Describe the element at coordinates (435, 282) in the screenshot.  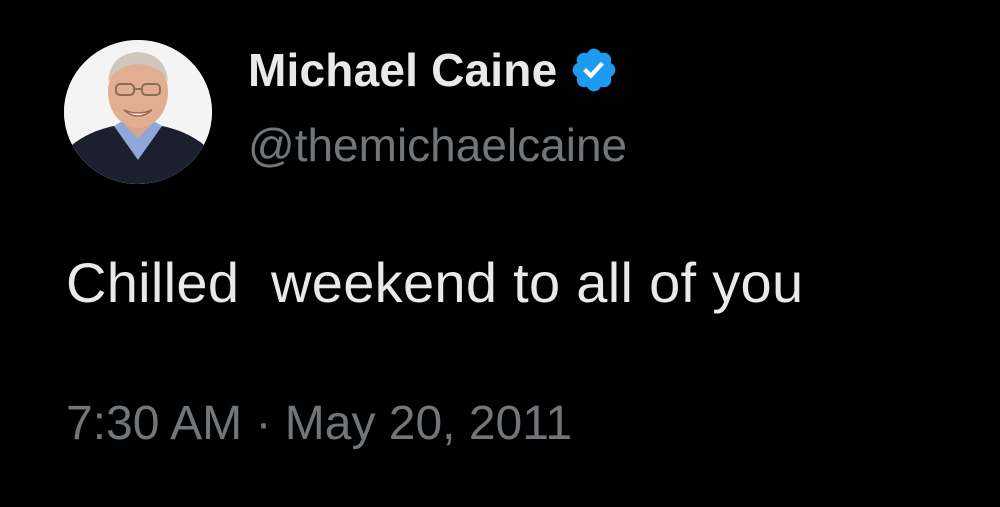
I see `tweet-text: Chilled weekend to all of you` at that location.